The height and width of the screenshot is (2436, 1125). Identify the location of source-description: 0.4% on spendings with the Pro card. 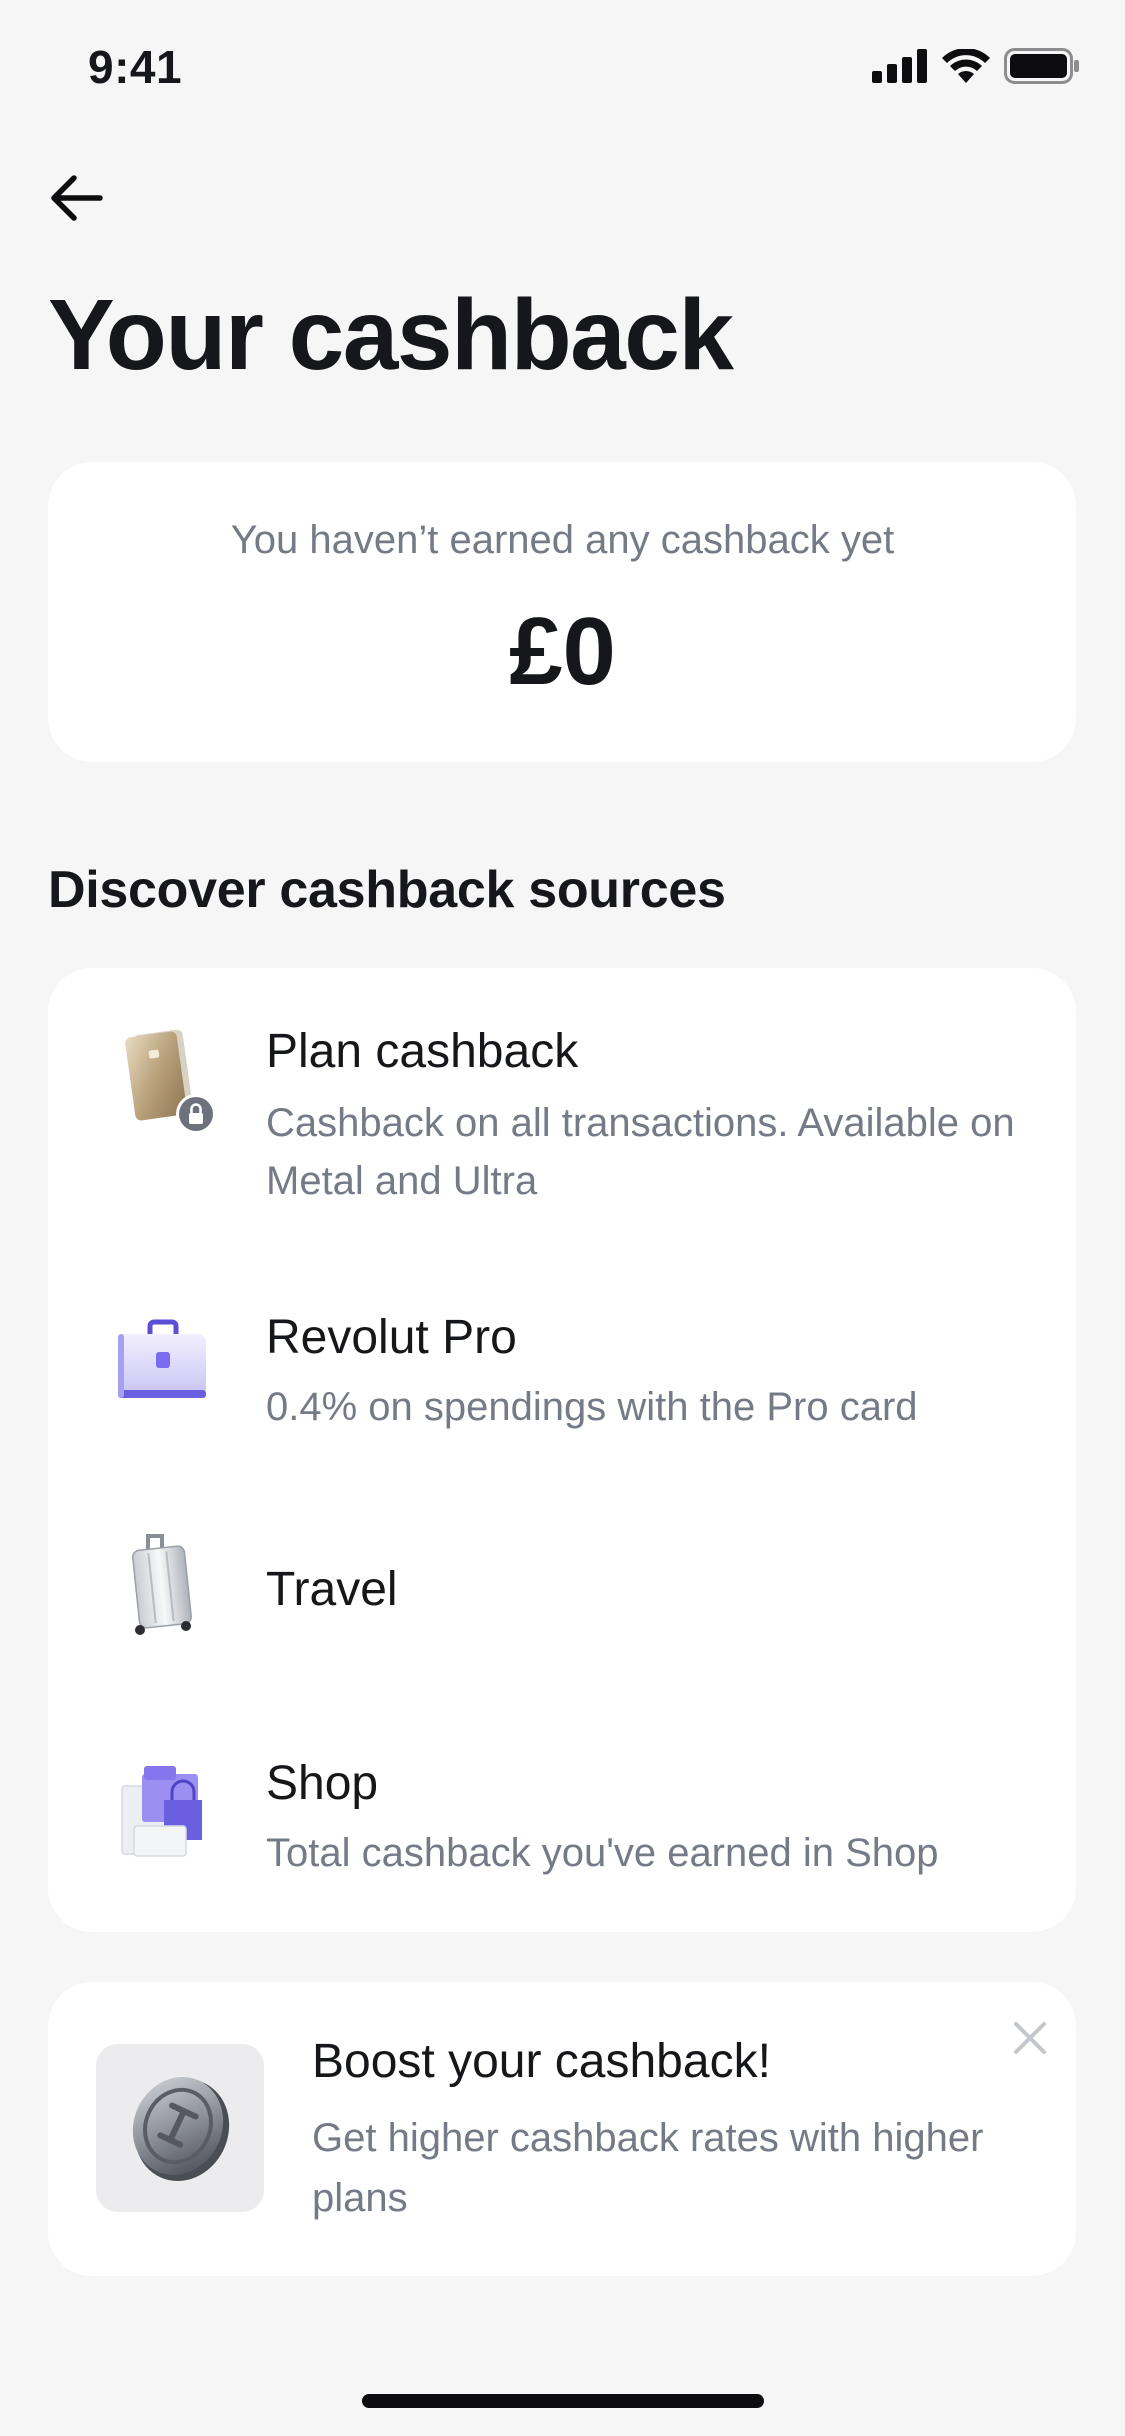
(592, 1407).